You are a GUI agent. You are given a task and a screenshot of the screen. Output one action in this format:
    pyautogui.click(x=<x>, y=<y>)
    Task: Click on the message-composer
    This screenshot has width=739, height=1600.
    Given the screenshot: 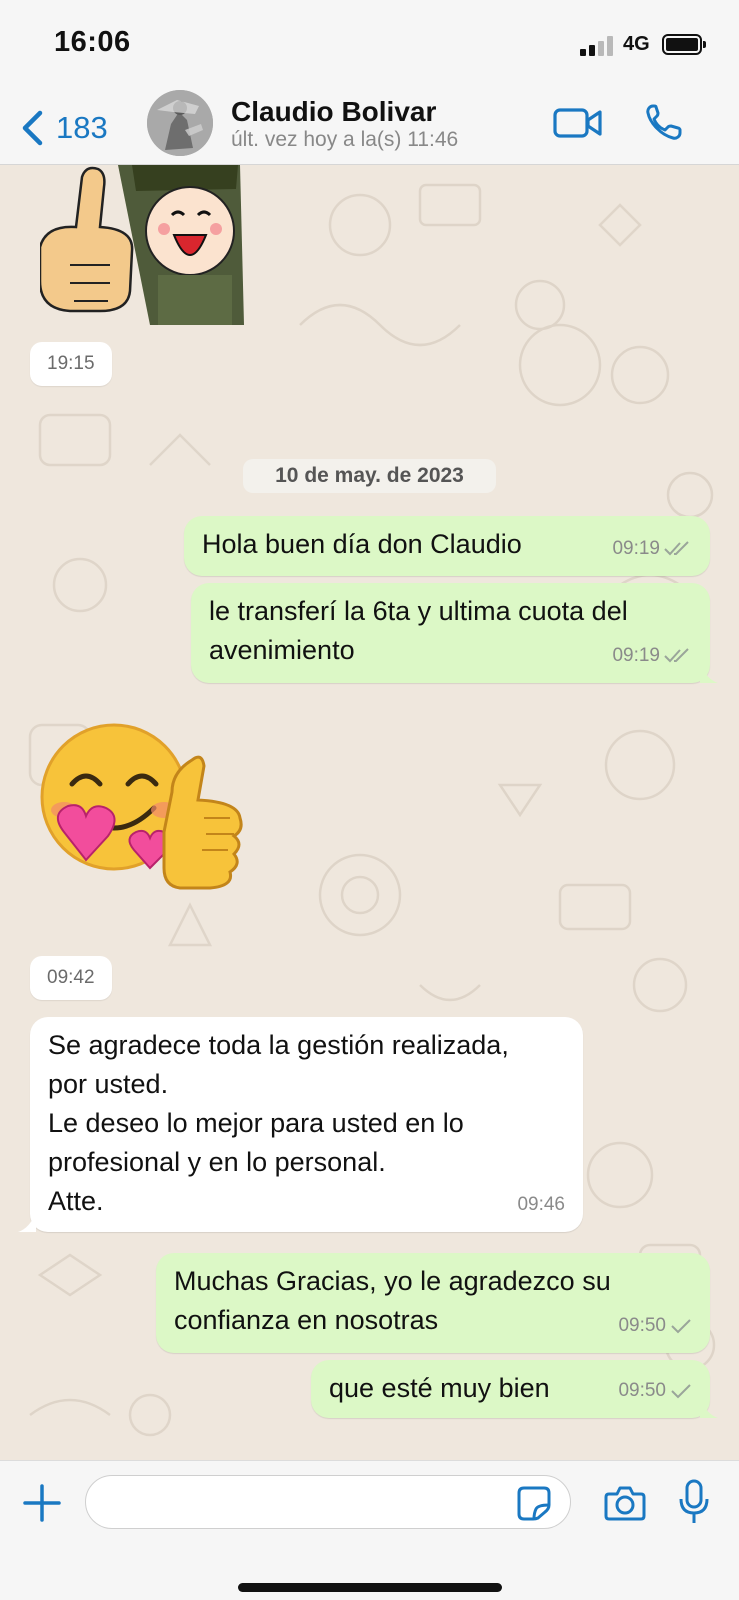 What is the action you would take?
    pyautogui.click(x=369, y=1530)
    